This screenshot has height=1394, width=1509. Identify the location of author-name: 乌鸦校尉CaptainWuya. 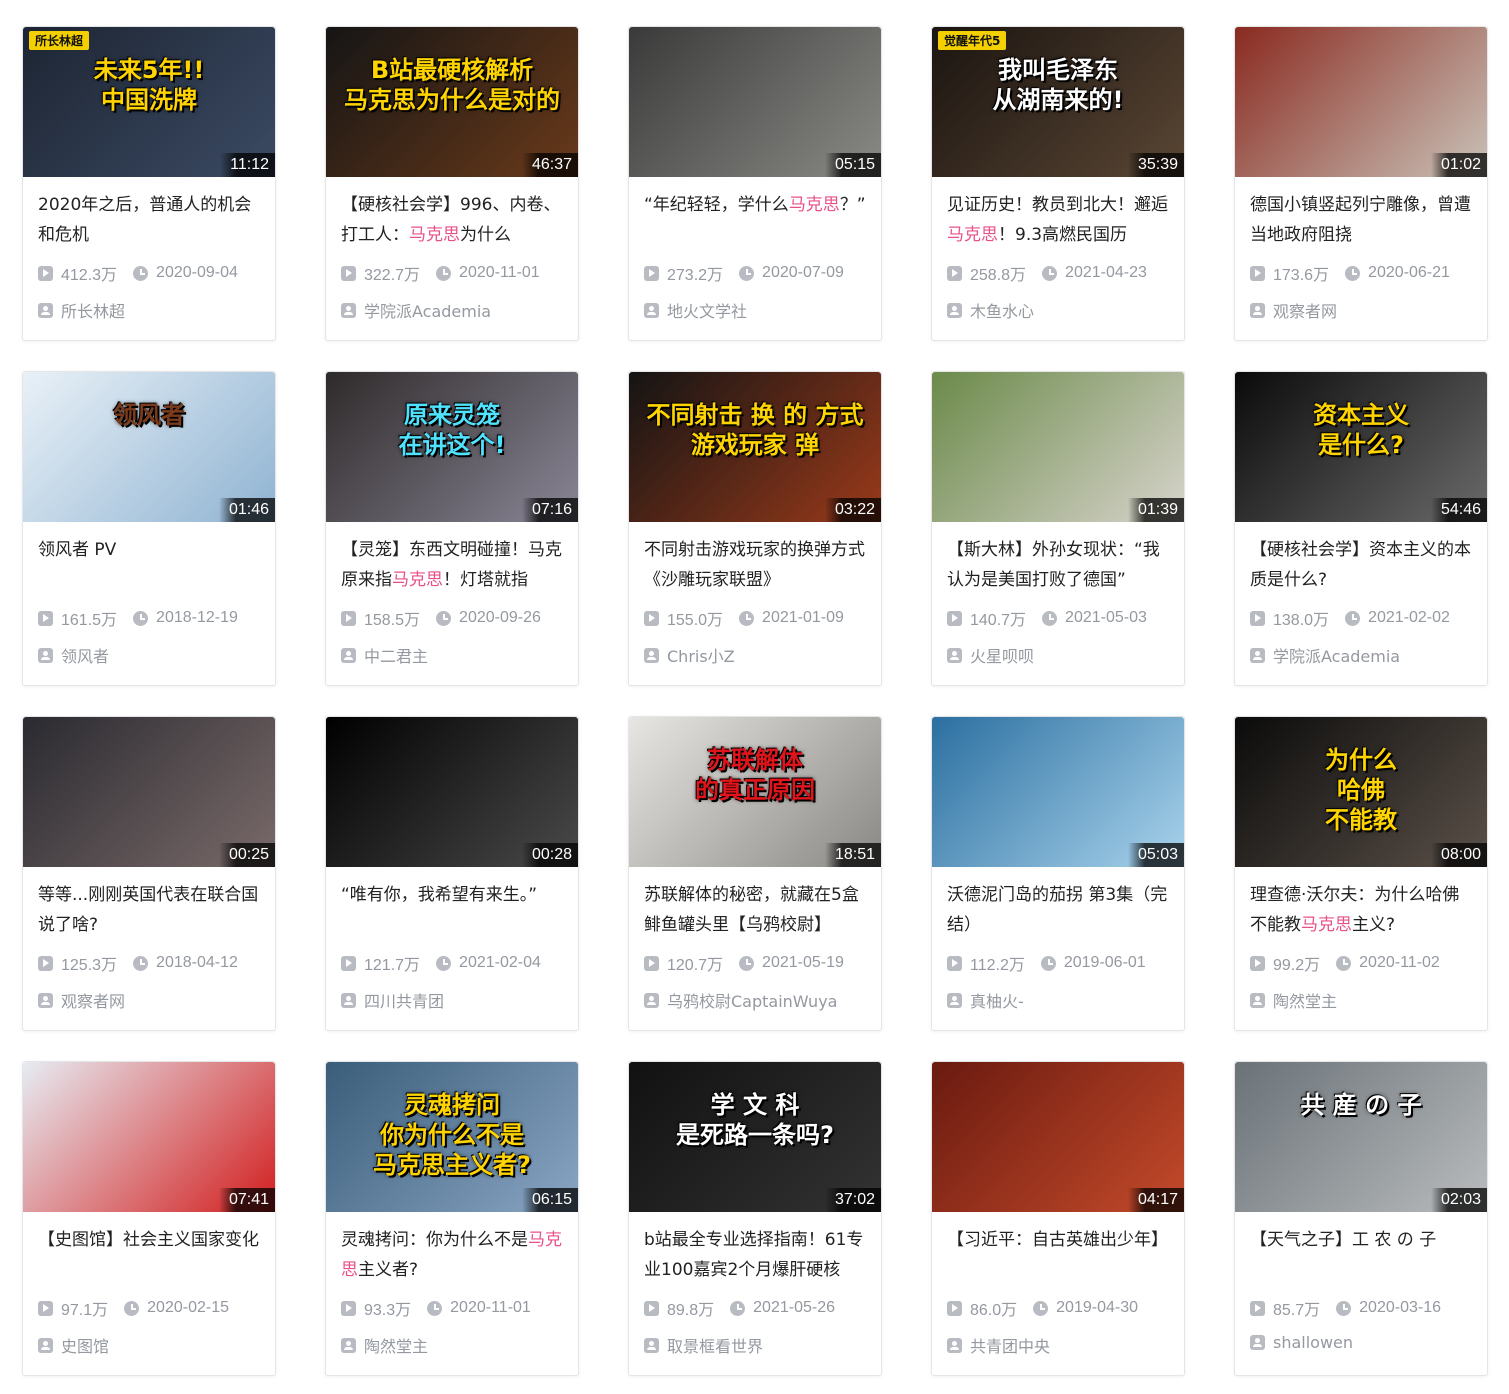
(752, 1000).